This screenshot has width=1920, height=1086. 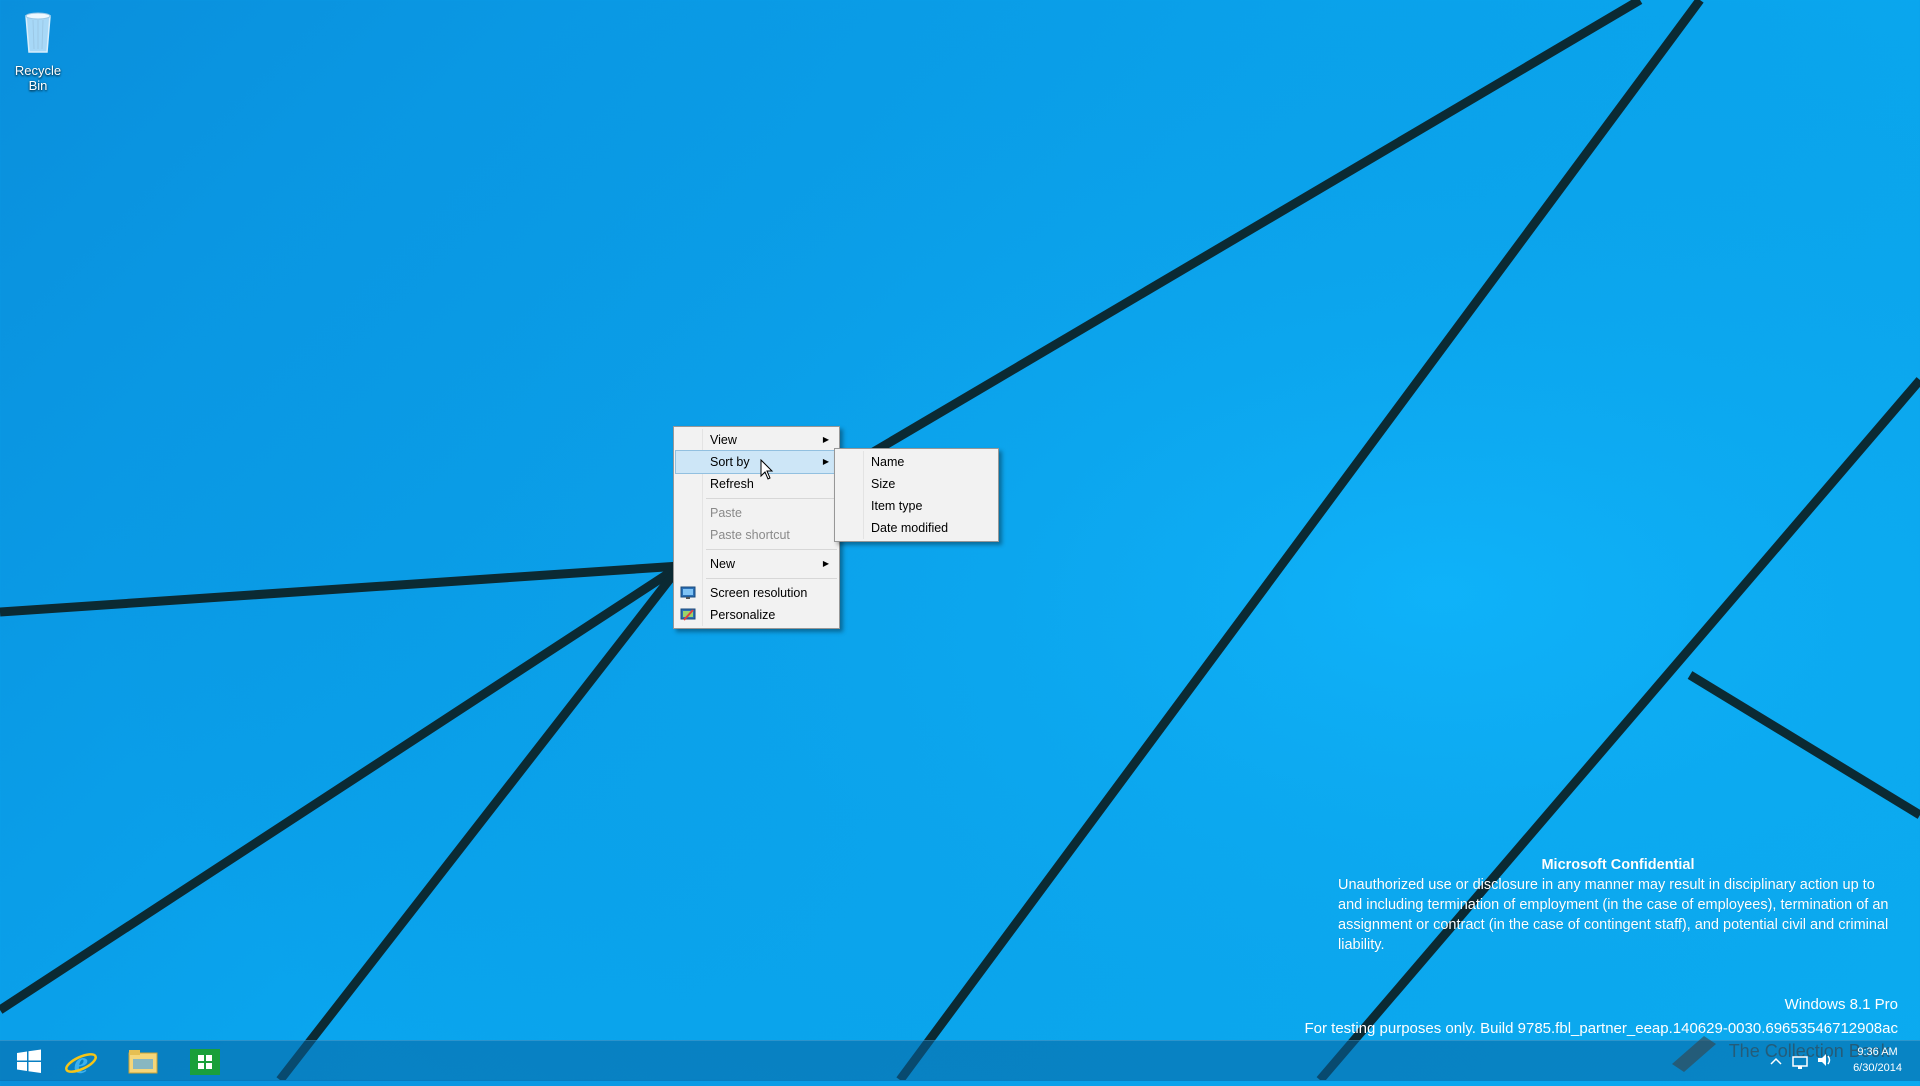 What do you see at coordinates (888, 462) in the screenshot?
I see `menu-item-label: Name` at bounding box center [888, 462].